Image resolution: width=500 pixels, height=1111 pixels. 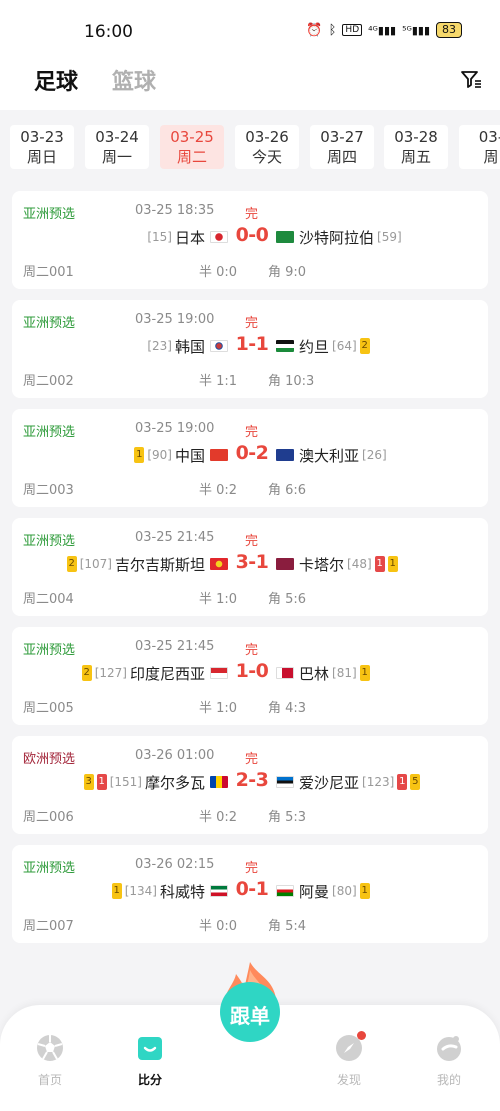 What do you see at coordinates (266, 157) in the screenshot?
I see `date-tab-weekday: 今天` at bounding box center [266, 157].